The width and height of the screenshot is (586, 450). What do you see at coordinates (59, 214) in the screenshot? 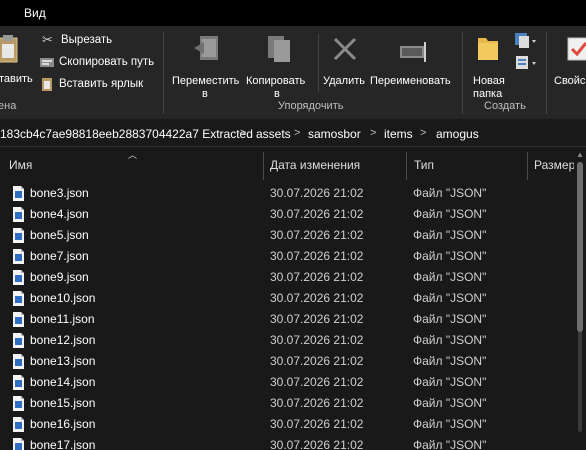
I see `file-name: bone4.json` at bounding box center [59, 214].